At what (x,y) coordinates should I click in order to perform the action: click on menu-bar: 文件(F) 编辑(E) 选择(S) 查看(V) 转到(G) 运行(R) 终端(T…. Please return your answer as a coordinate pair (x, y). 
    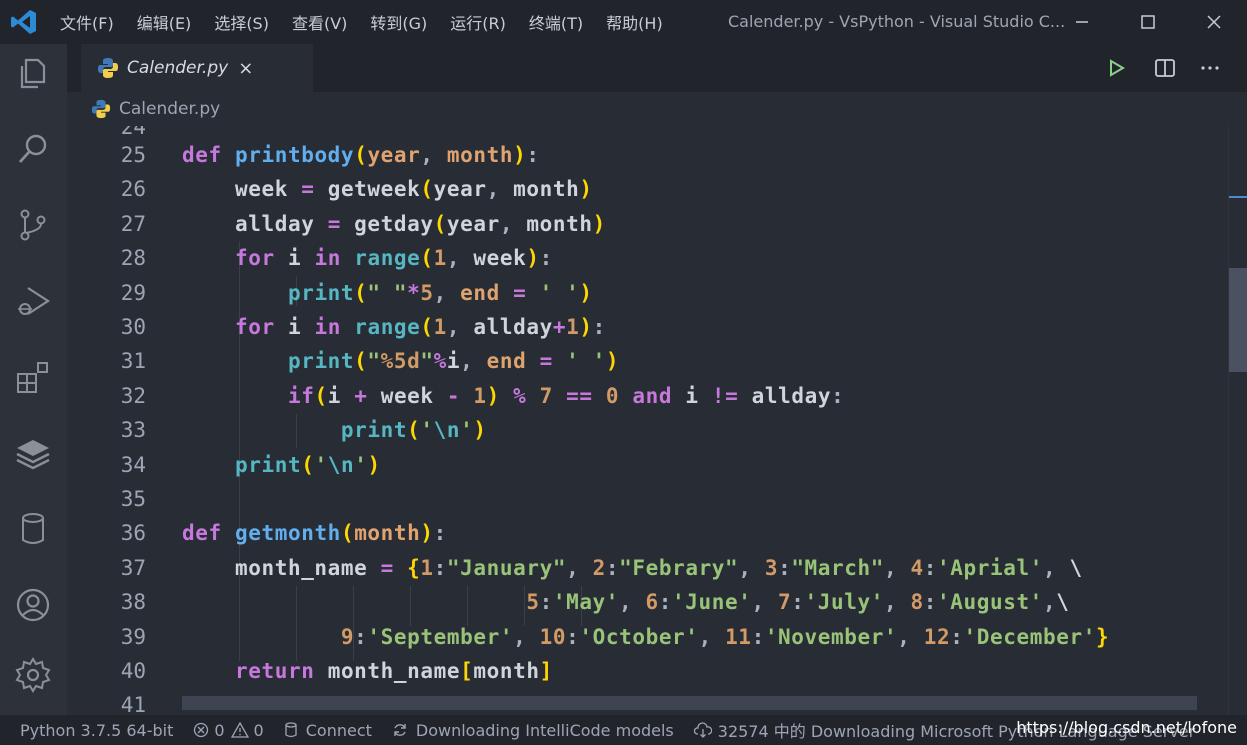
    Looking at the image, I should click on (373, 22).